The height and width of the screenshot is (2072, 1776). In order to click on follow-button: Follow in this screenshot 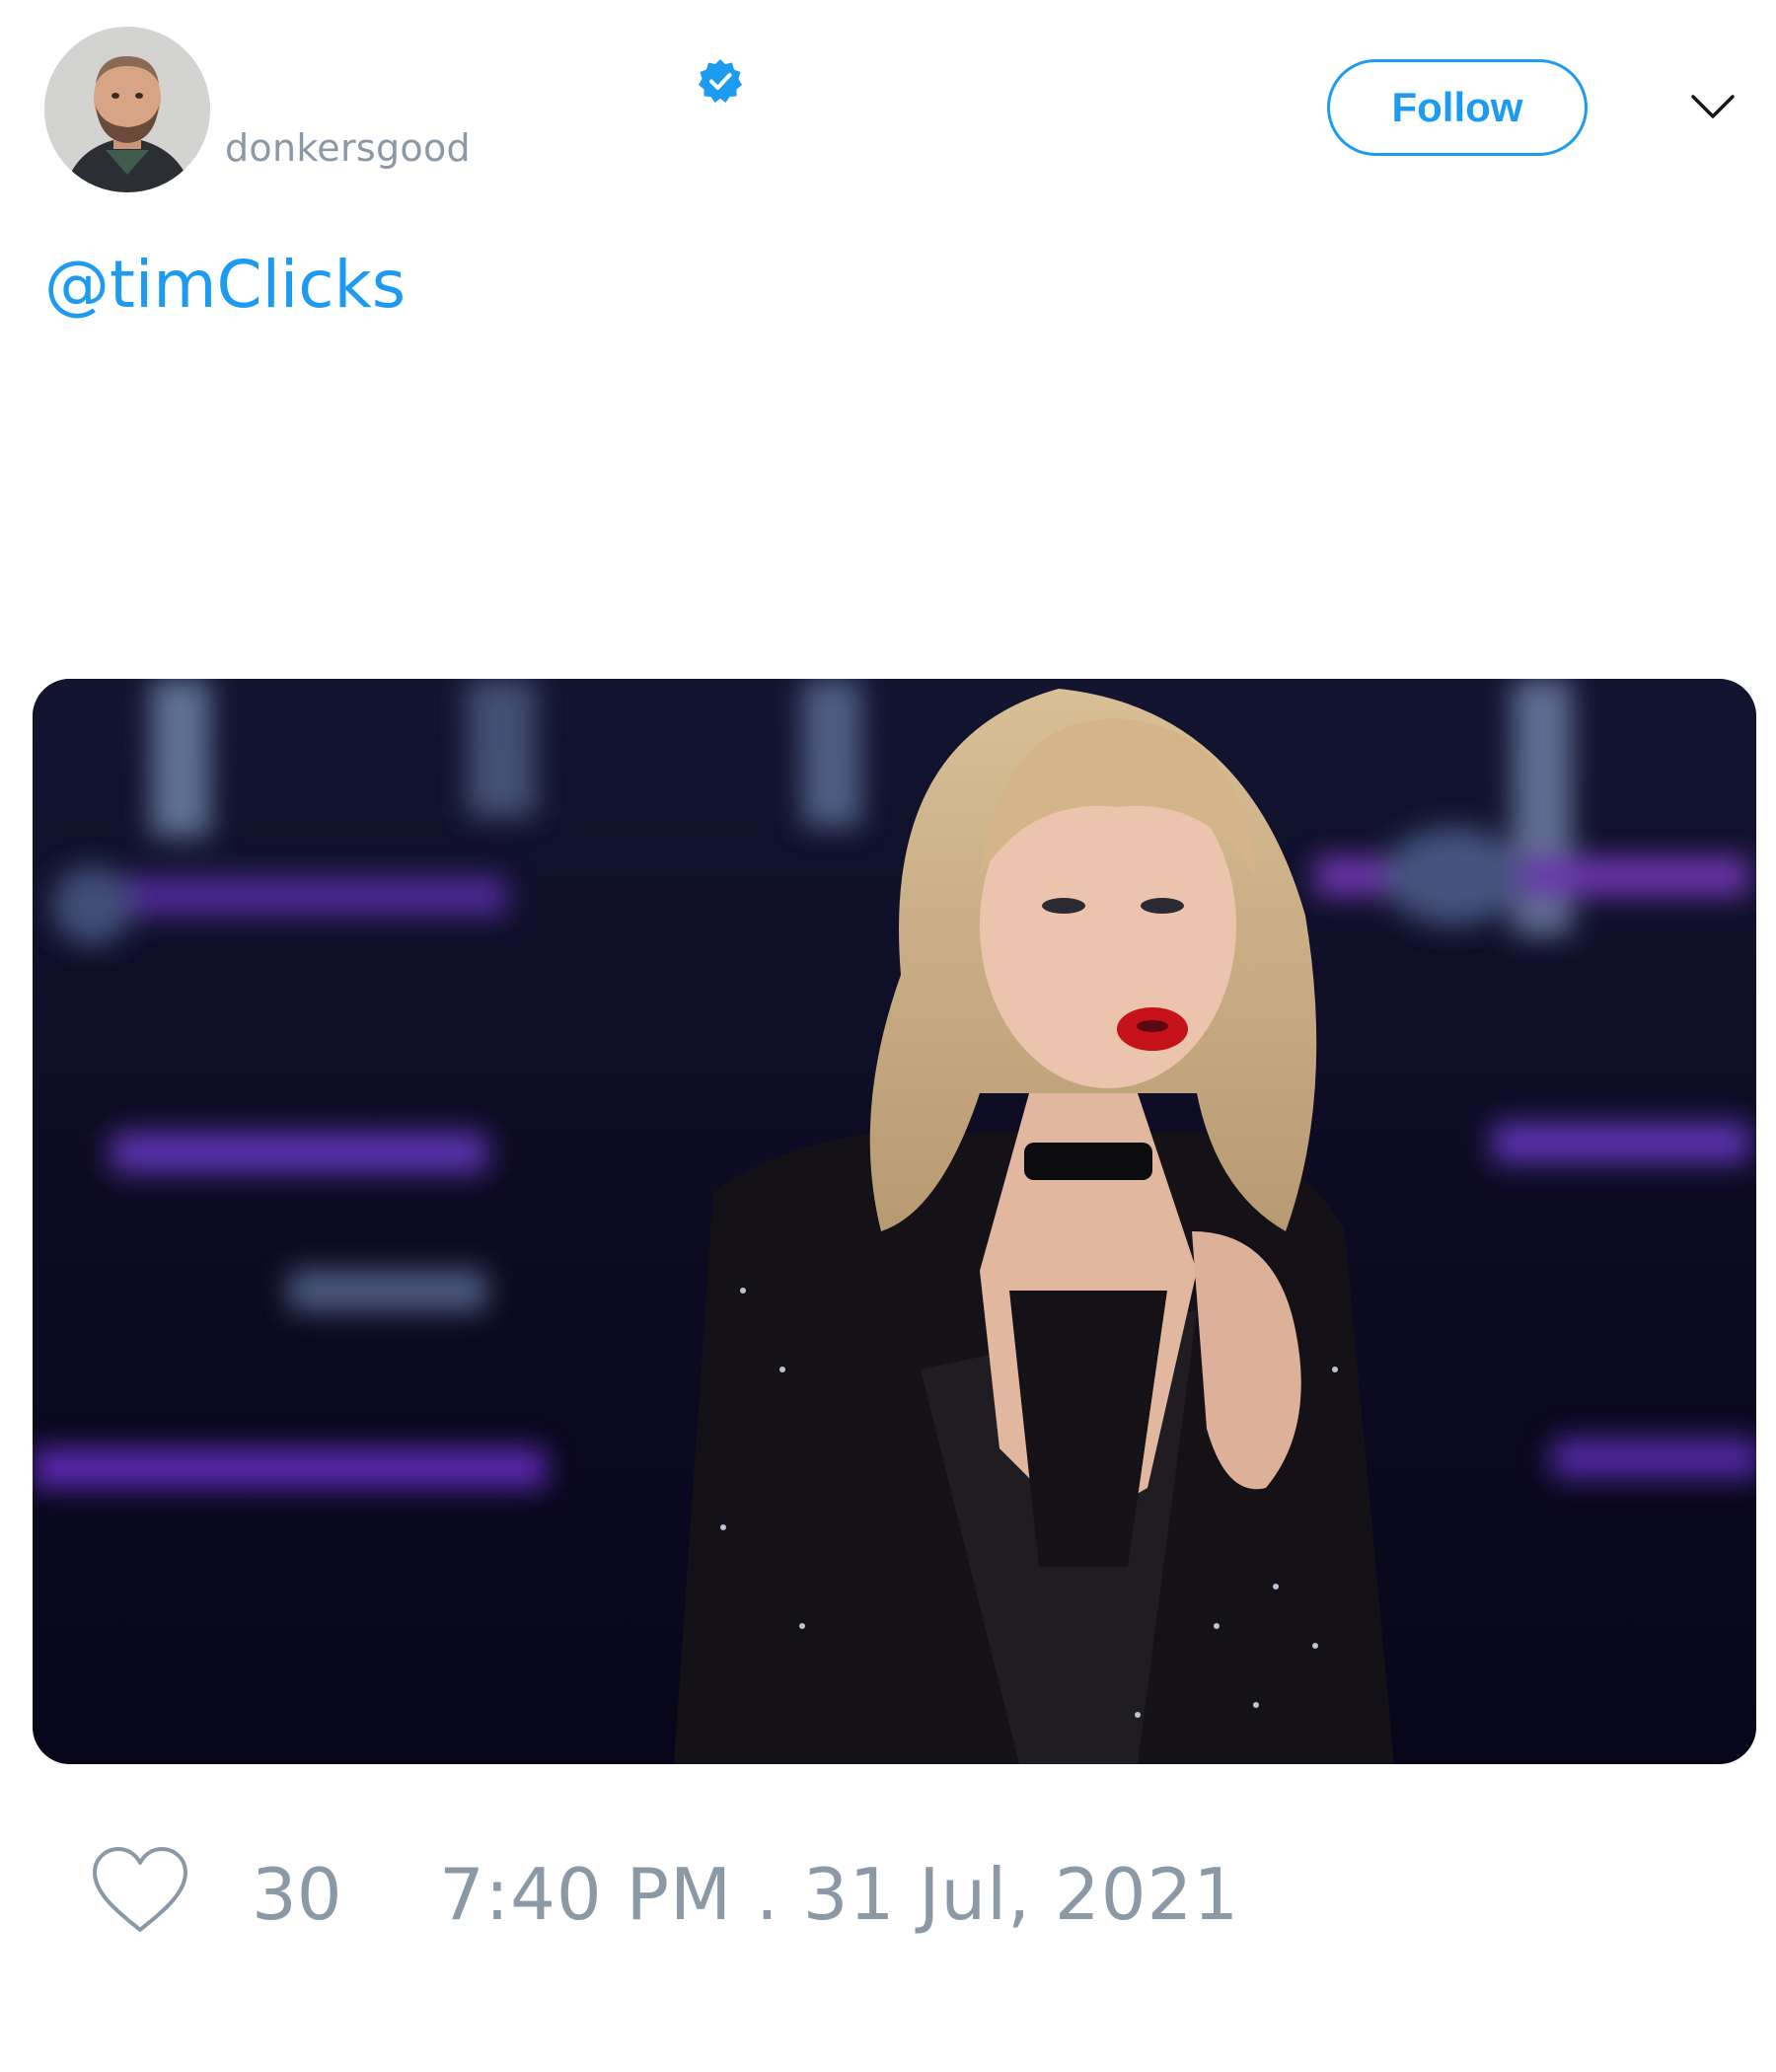, I will do `click(1458, 108)`.